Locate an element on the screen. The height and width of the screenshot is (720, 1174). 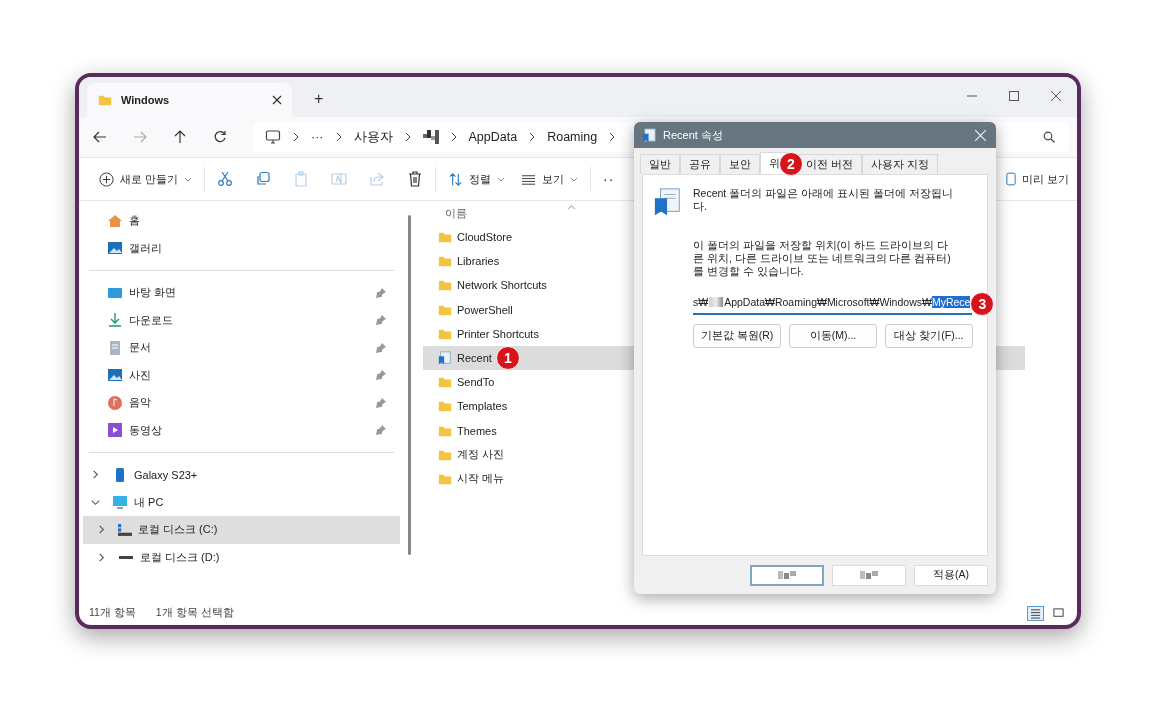
info-text: 이 폴더의 파일을 저장할 위치(이 하드 드라이브의 다른 위치, 다른 드라이브 또는 네트워크의 다른 컴퓨터)를 변경할 수 있습니다. is located at coordinates (822, 258).